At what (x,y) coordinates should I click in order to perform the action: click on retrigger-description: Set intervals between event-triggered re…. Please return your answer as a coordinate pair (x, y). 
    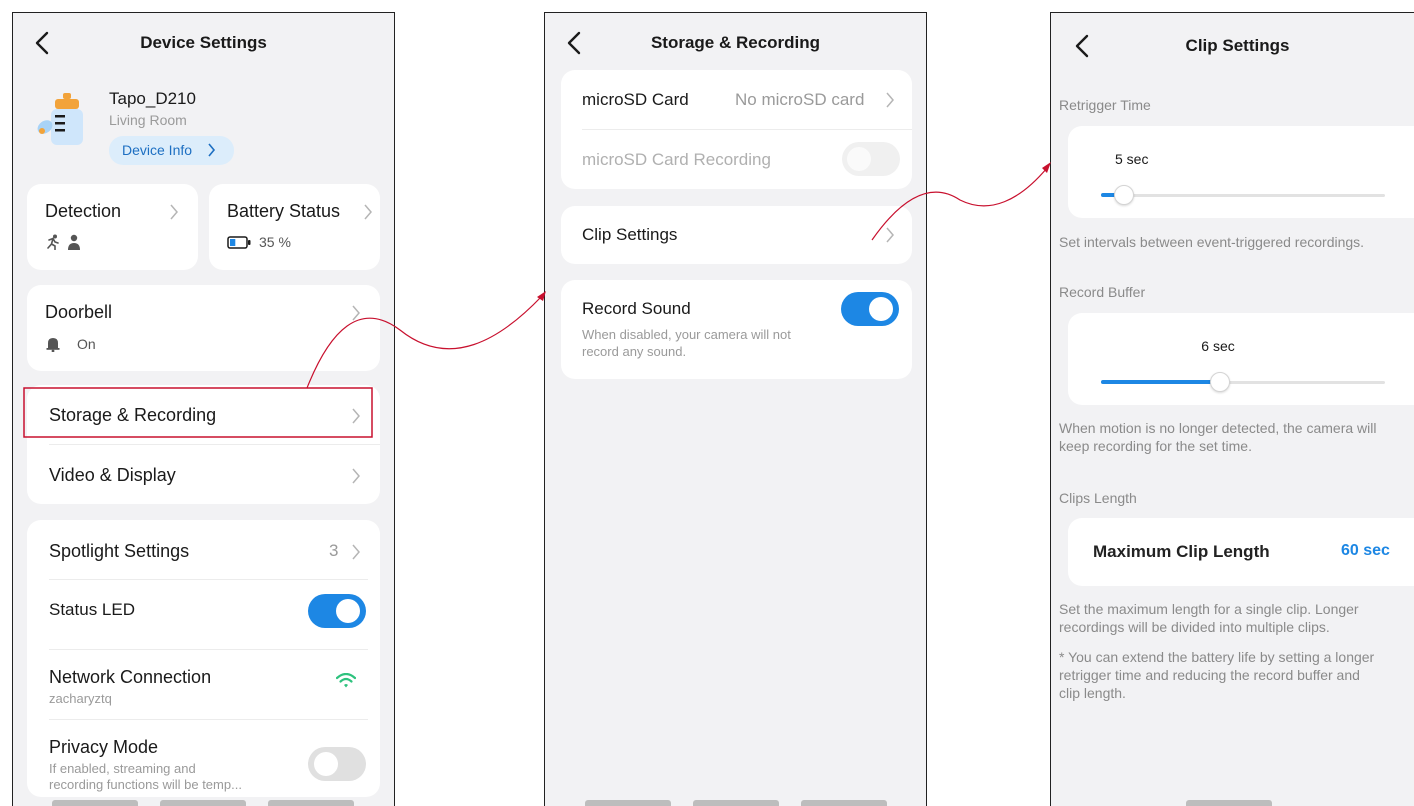
    Looking at the image, I should click on (1212, 242).